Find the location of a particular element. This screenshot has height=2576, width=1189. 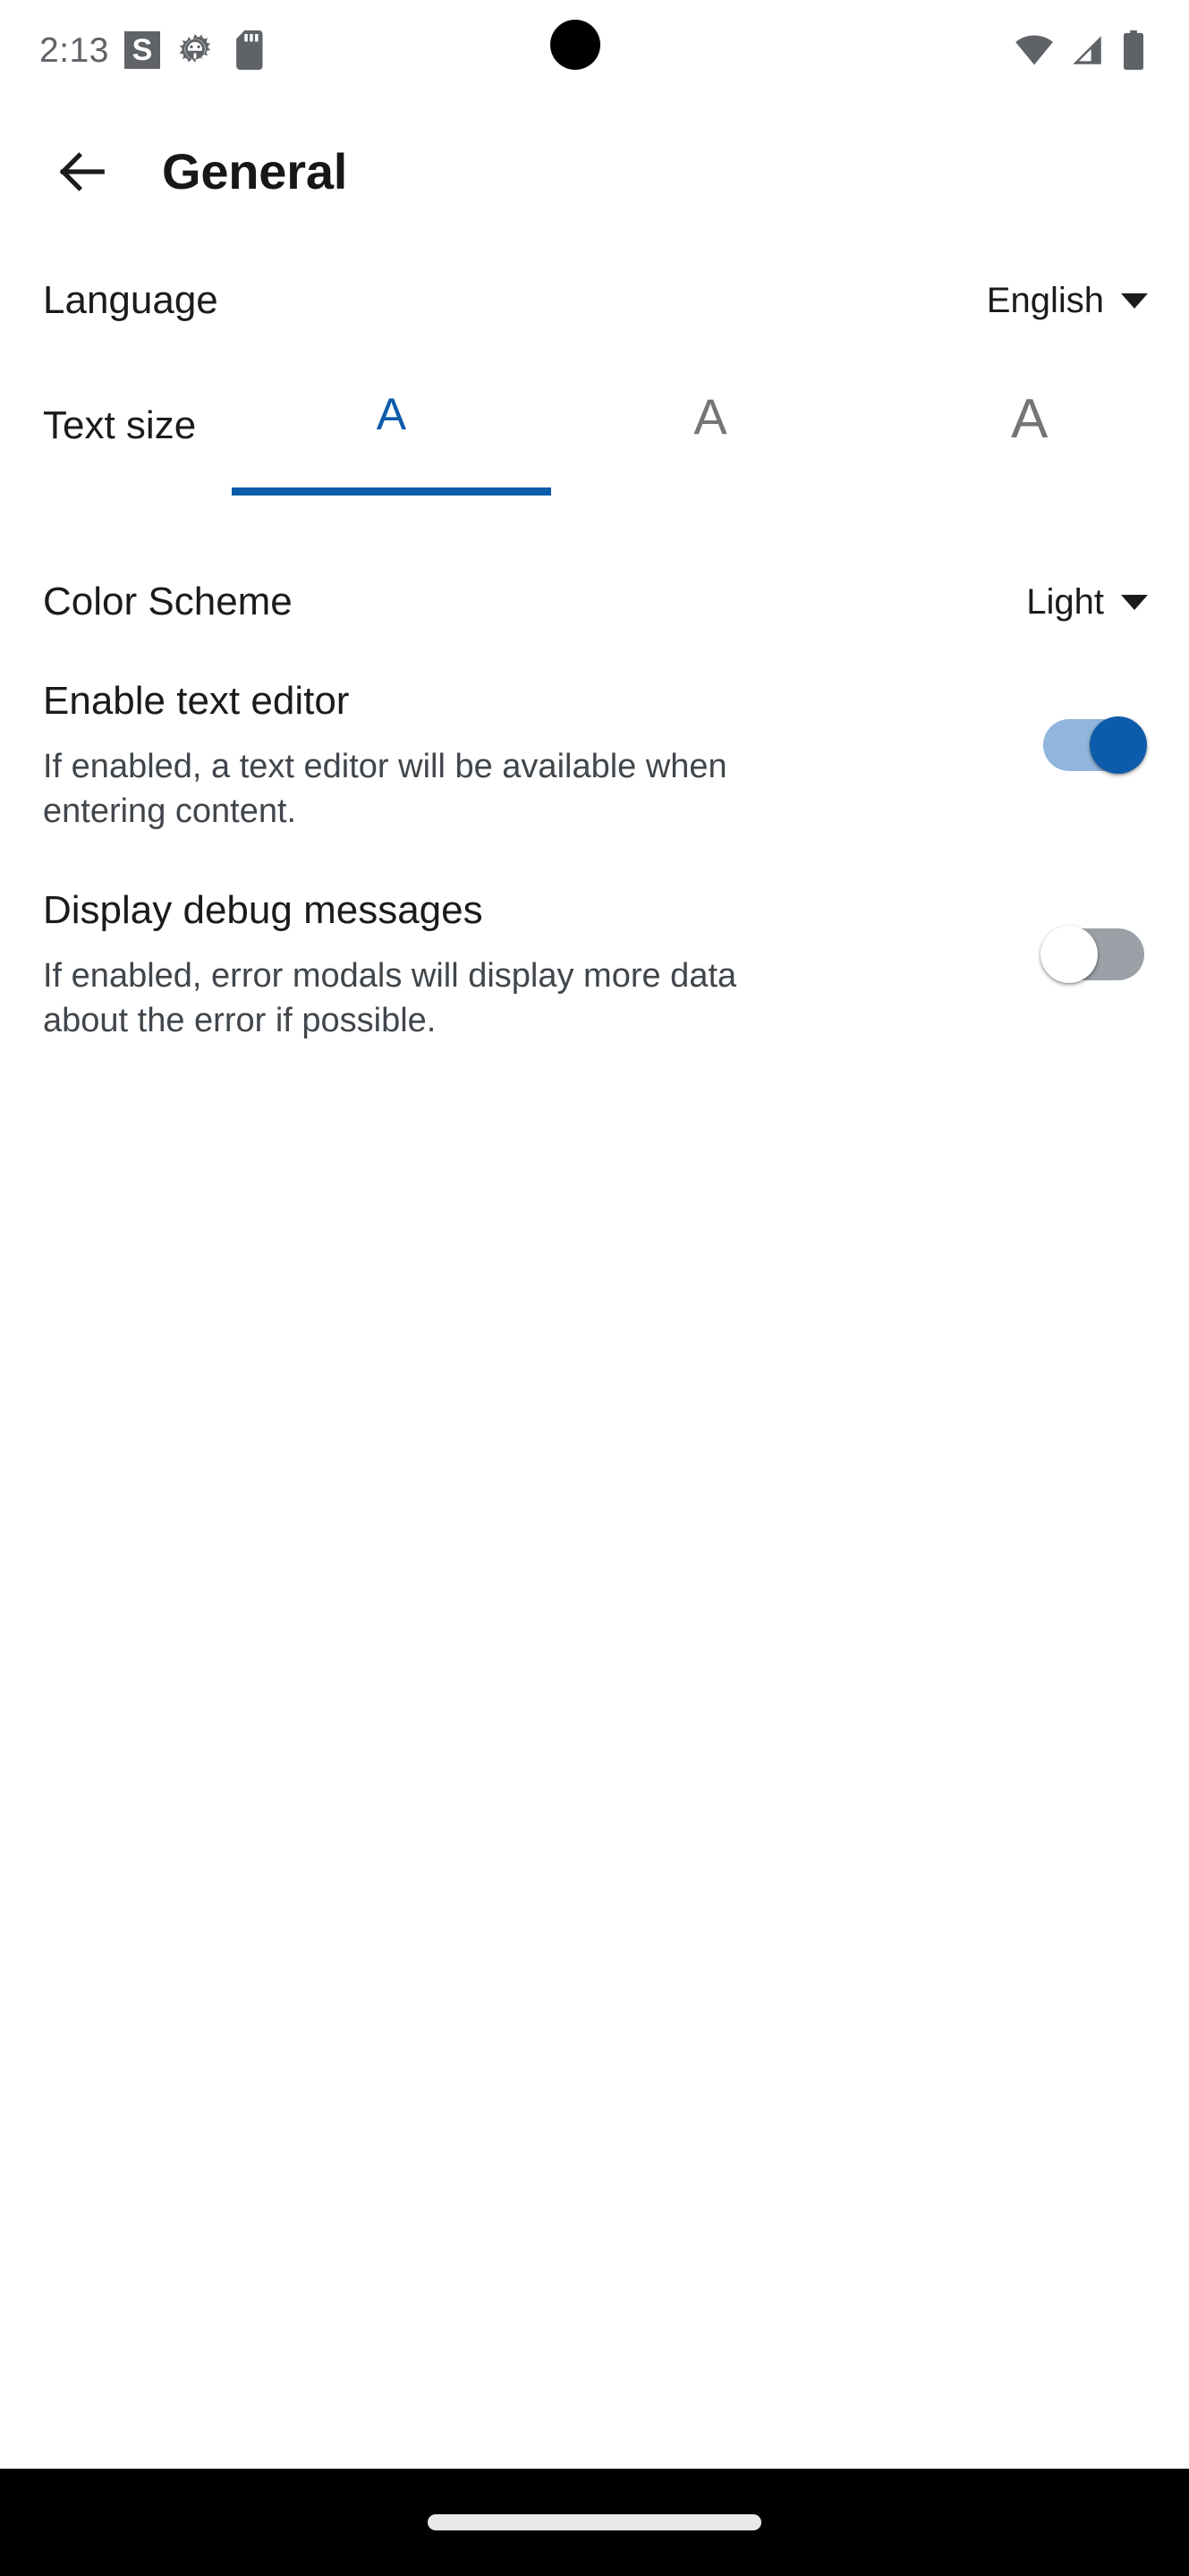

setting-row-text-size: Text size A A A is located at coordinates (594, 452).